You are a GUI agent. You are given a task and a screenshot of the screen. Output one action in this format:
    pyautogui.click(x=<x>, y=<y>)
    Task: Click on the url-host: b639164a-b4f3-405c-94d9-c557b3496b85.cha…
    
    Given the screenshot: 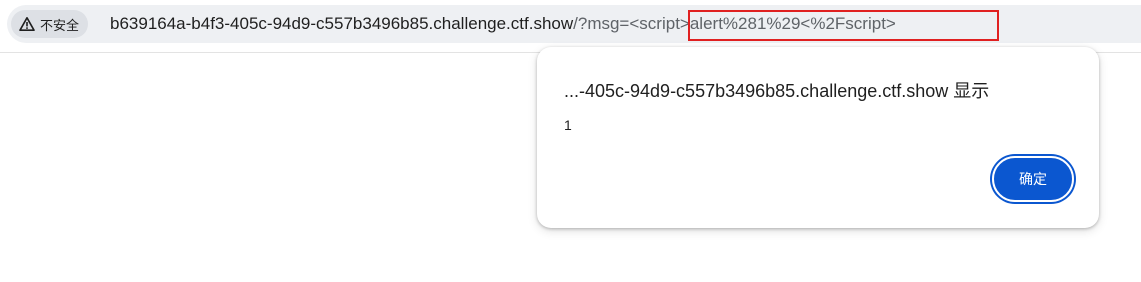 What is the action you would take?
    pyautogui.click(x=342, y=23)
    